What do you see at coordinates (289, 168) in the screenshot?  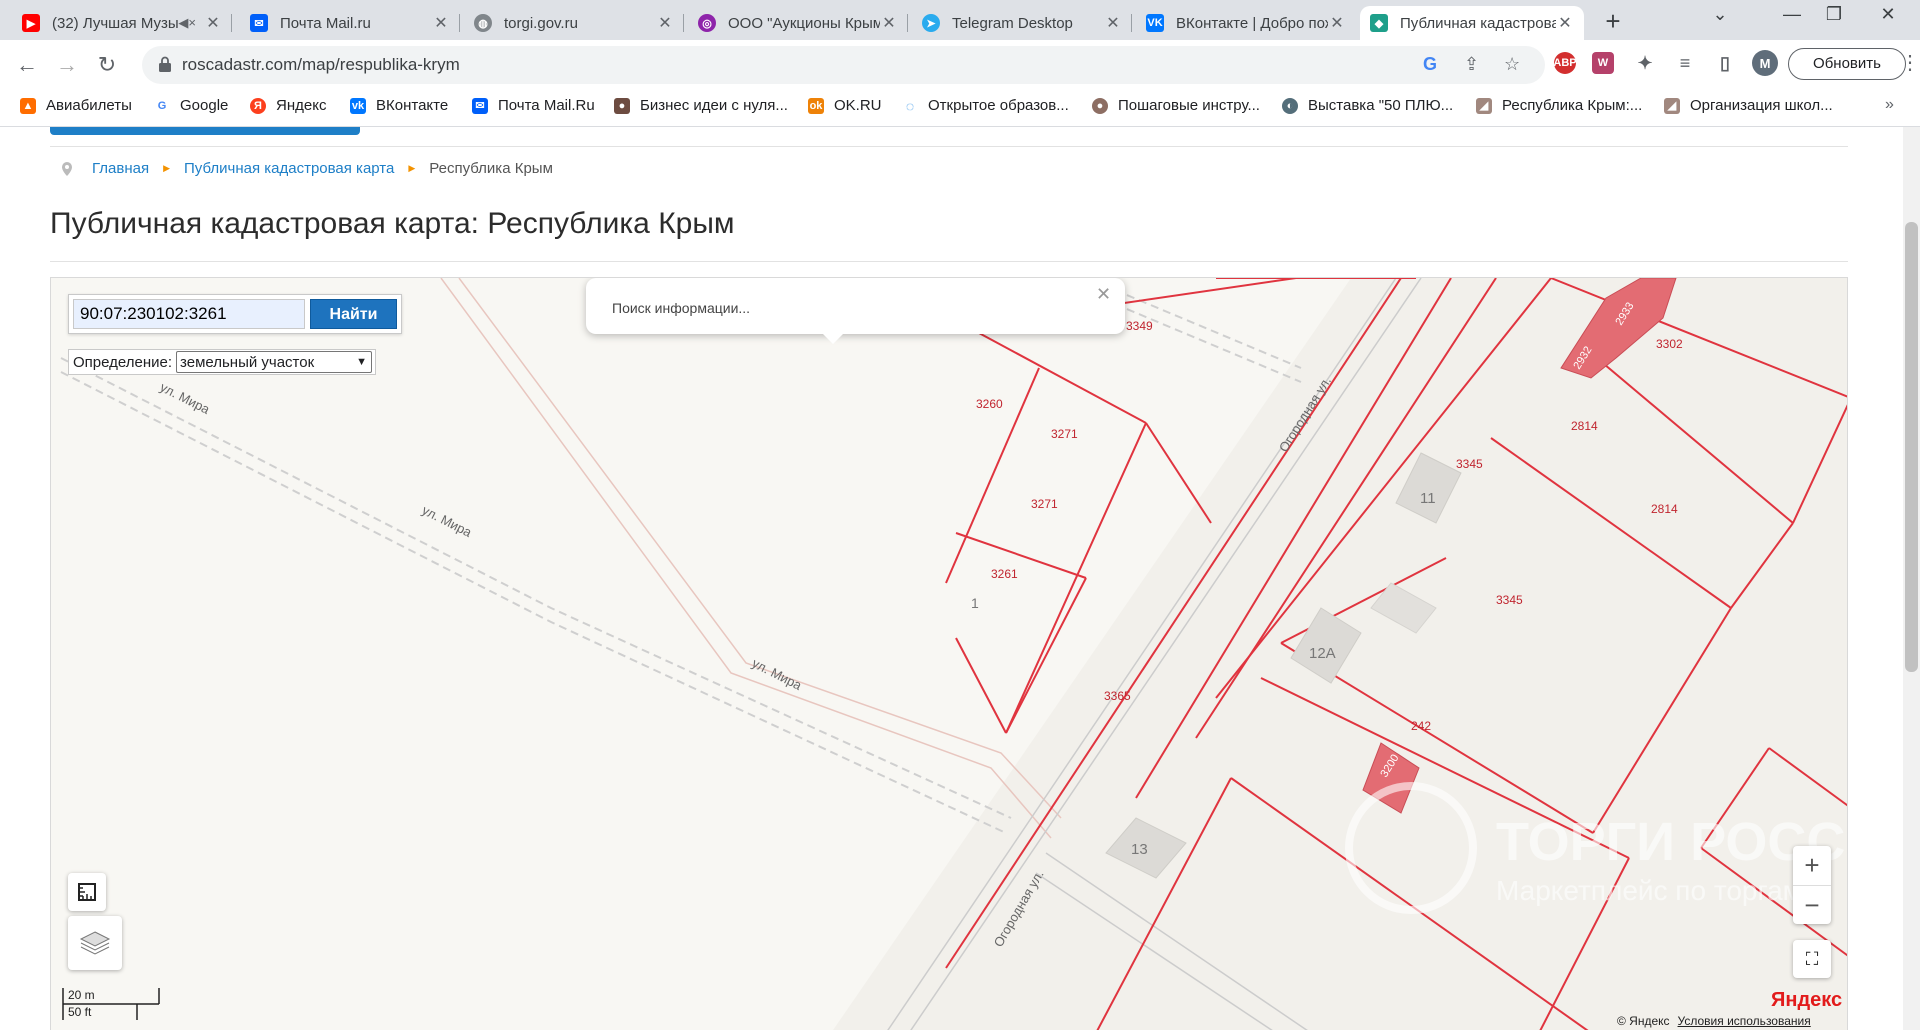 I see `breadcrumb-section-link: Публичная кадастровая карта` at bounding box center [289, 168].